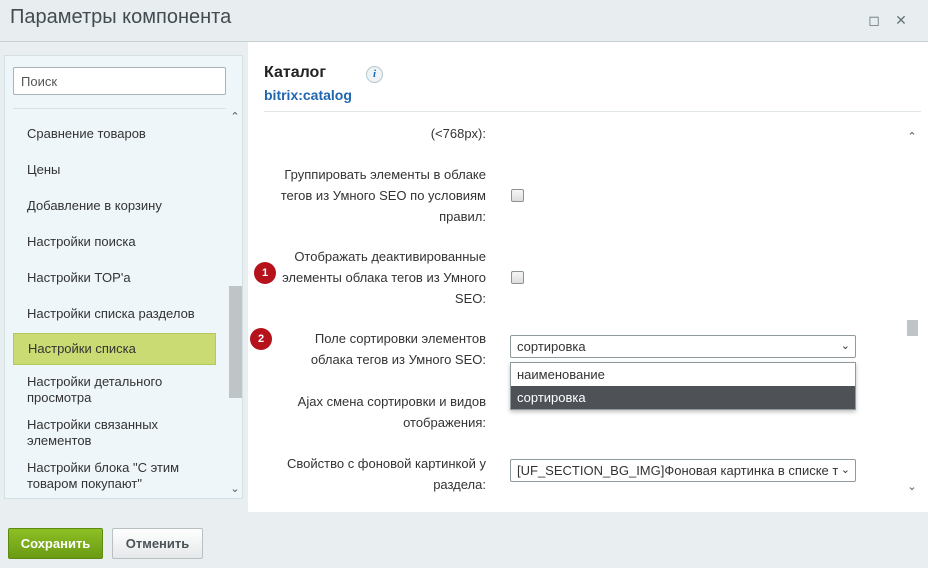 The image size is (928, 568). What do you see at coordinates (464, 21) in the screenshot?
I see `dialog-titlebar: Параметры компонента ◻ ✕` at bounding box center [464, 21].